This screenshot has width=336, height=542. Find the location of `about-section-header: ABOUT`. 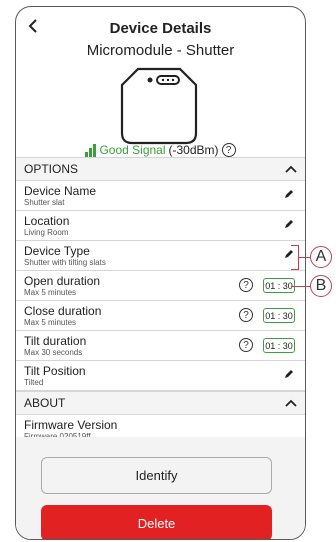

about-section-header: ABOUT is located at coordinates (160, 403).